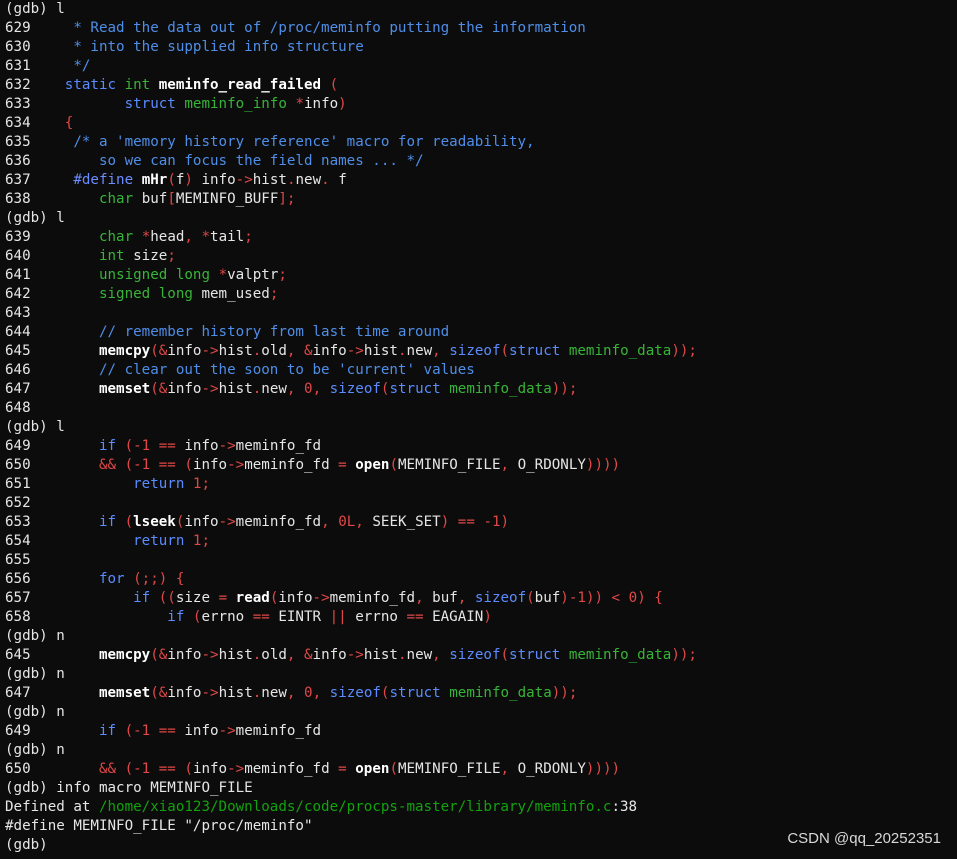 This screenshot has height=859, width=957. I want to click on code-token: )) <, so click(607, 598).